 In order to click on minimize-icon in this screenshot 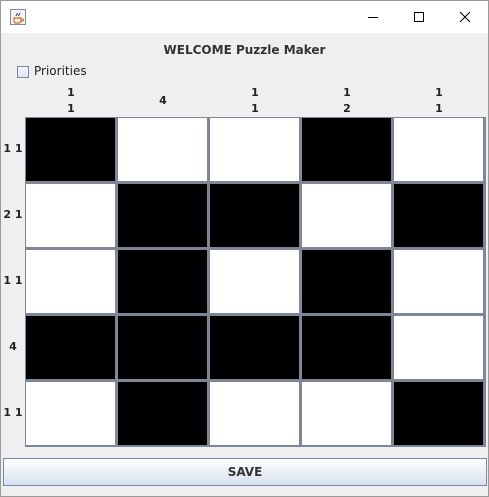, I will do `click(373, 17)`.